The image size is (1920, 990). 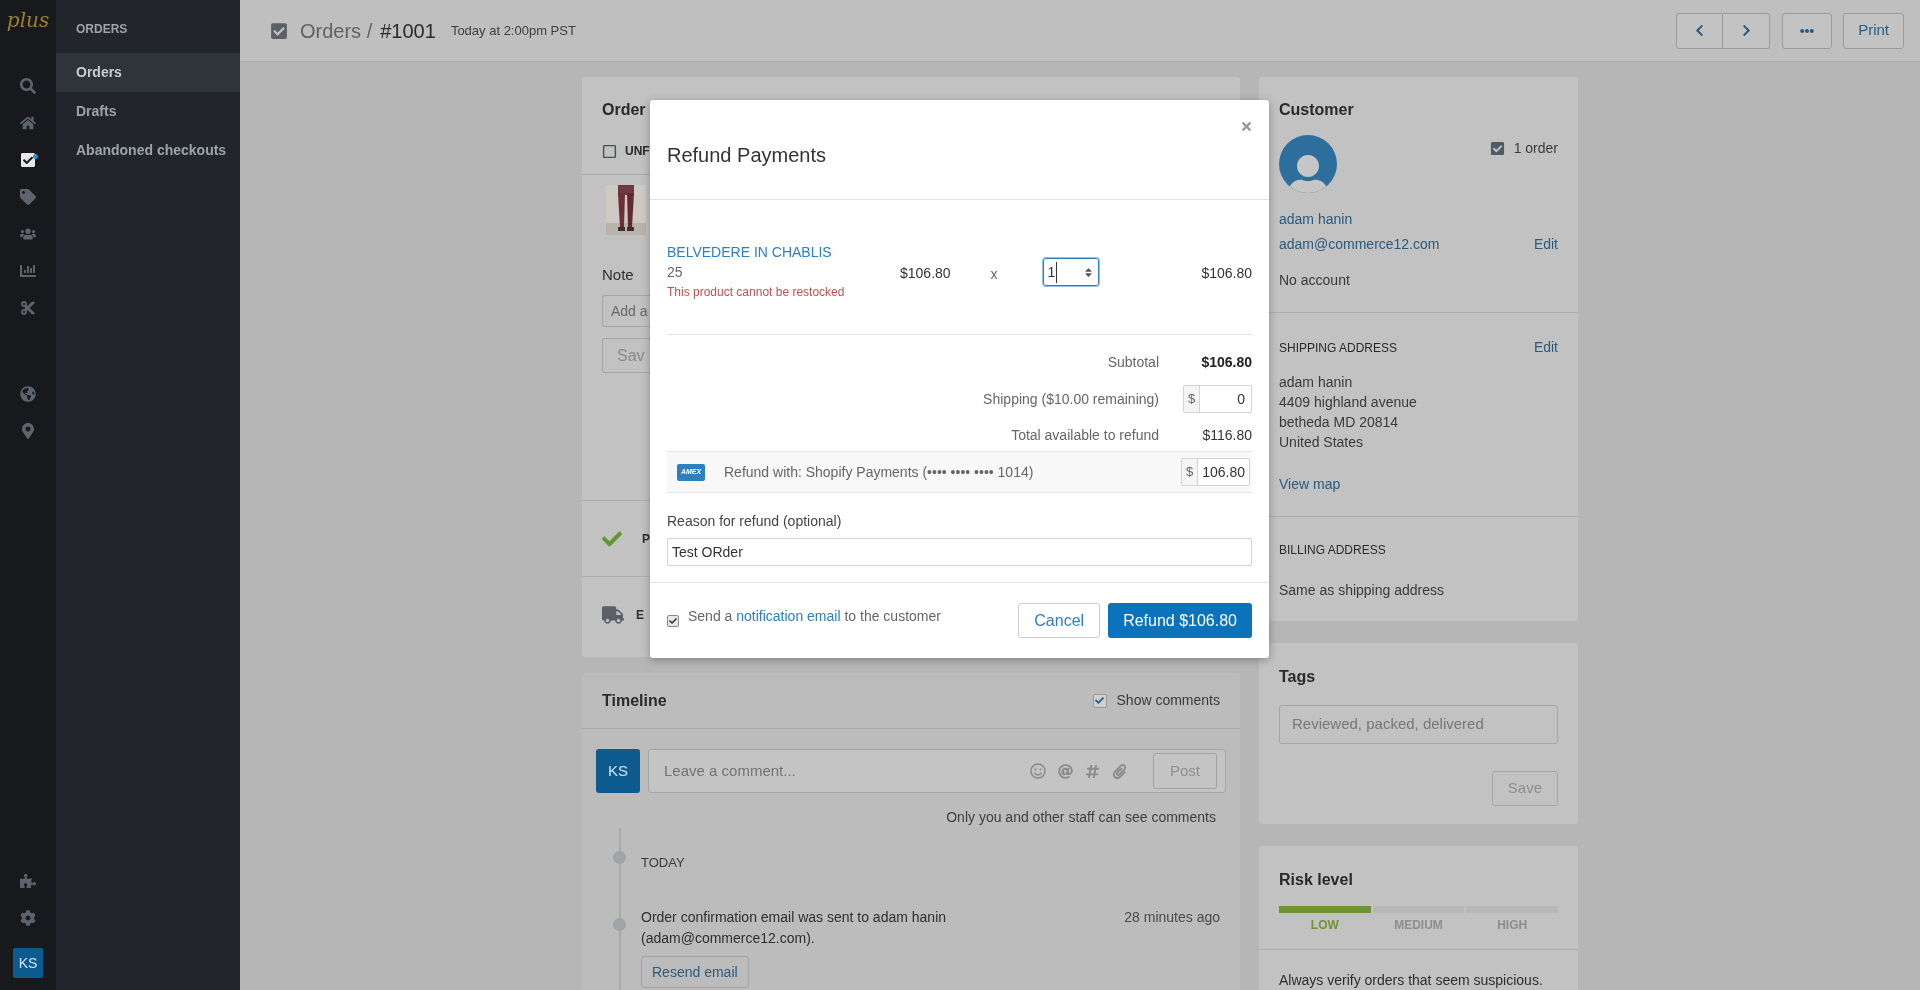 What do you see at coordinates (1338, 348) in the screenshot?
I see `section-heading: SHIPPING ADDRESS` at bounding box center [1338, 348].